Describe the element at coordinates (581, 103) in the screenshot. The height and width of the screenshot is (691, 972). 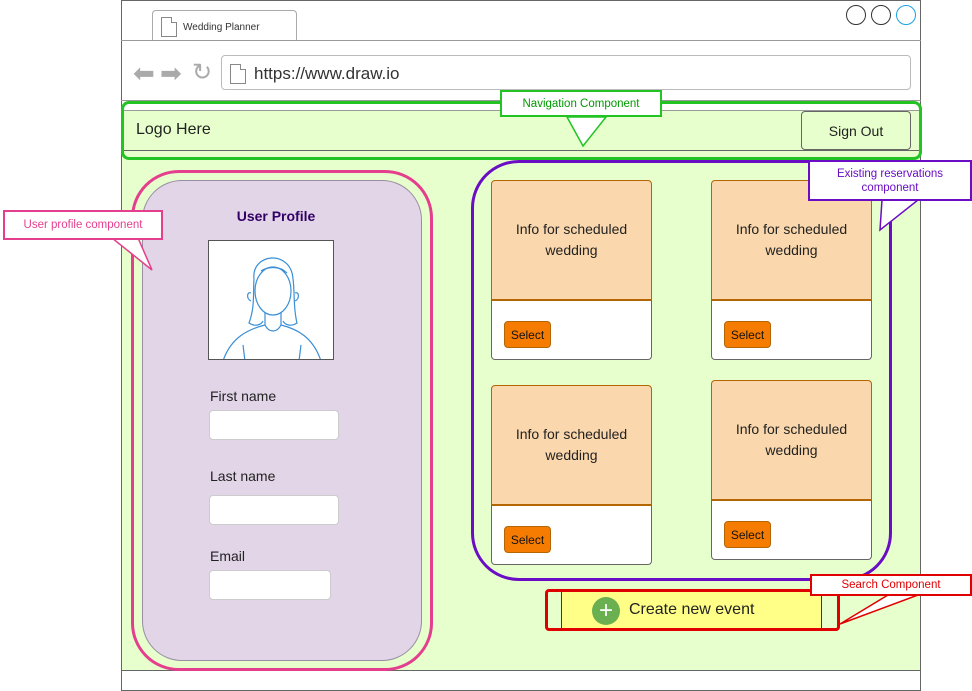
I see `navigation-callout: Navigation Component` at that location.